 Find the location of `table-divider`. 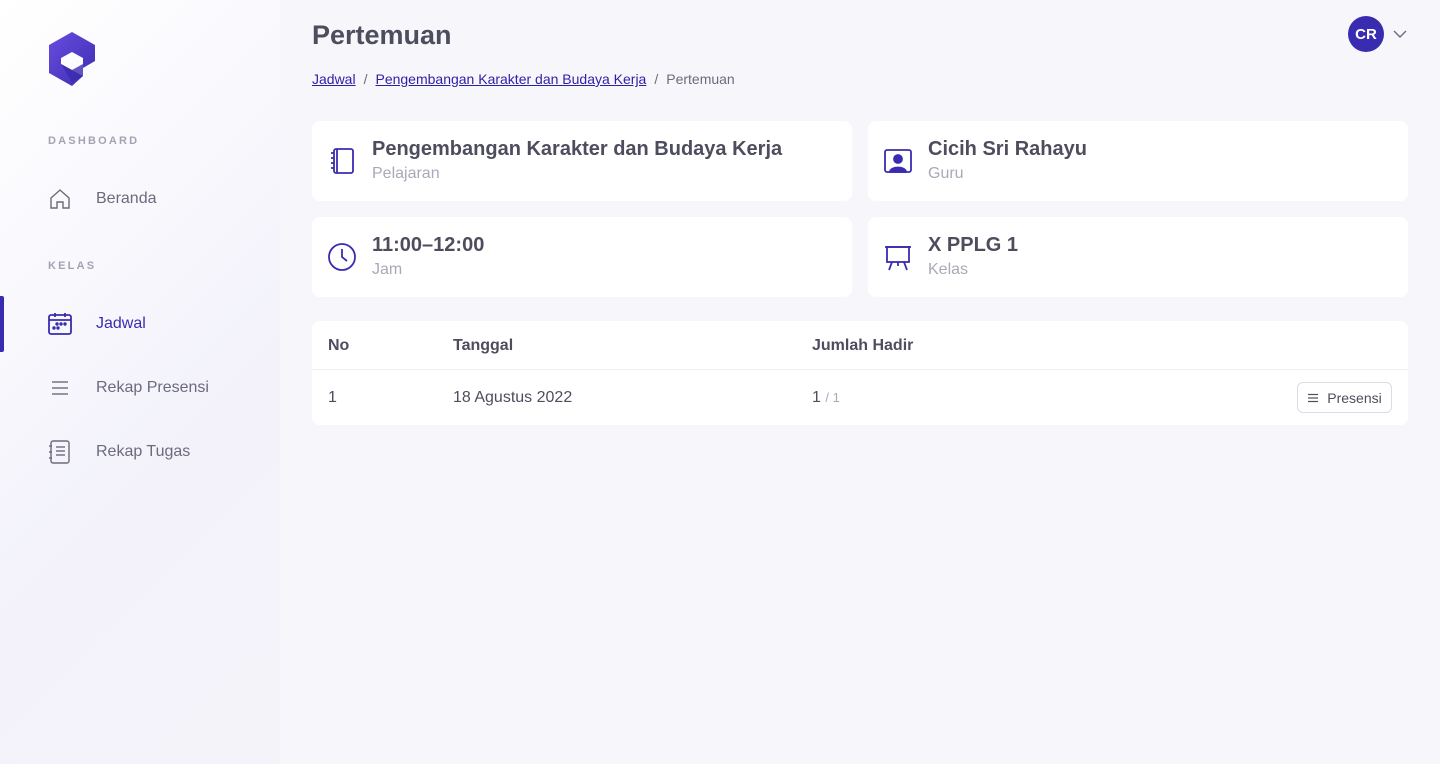

table-divider is located at coordinates (860, 369).